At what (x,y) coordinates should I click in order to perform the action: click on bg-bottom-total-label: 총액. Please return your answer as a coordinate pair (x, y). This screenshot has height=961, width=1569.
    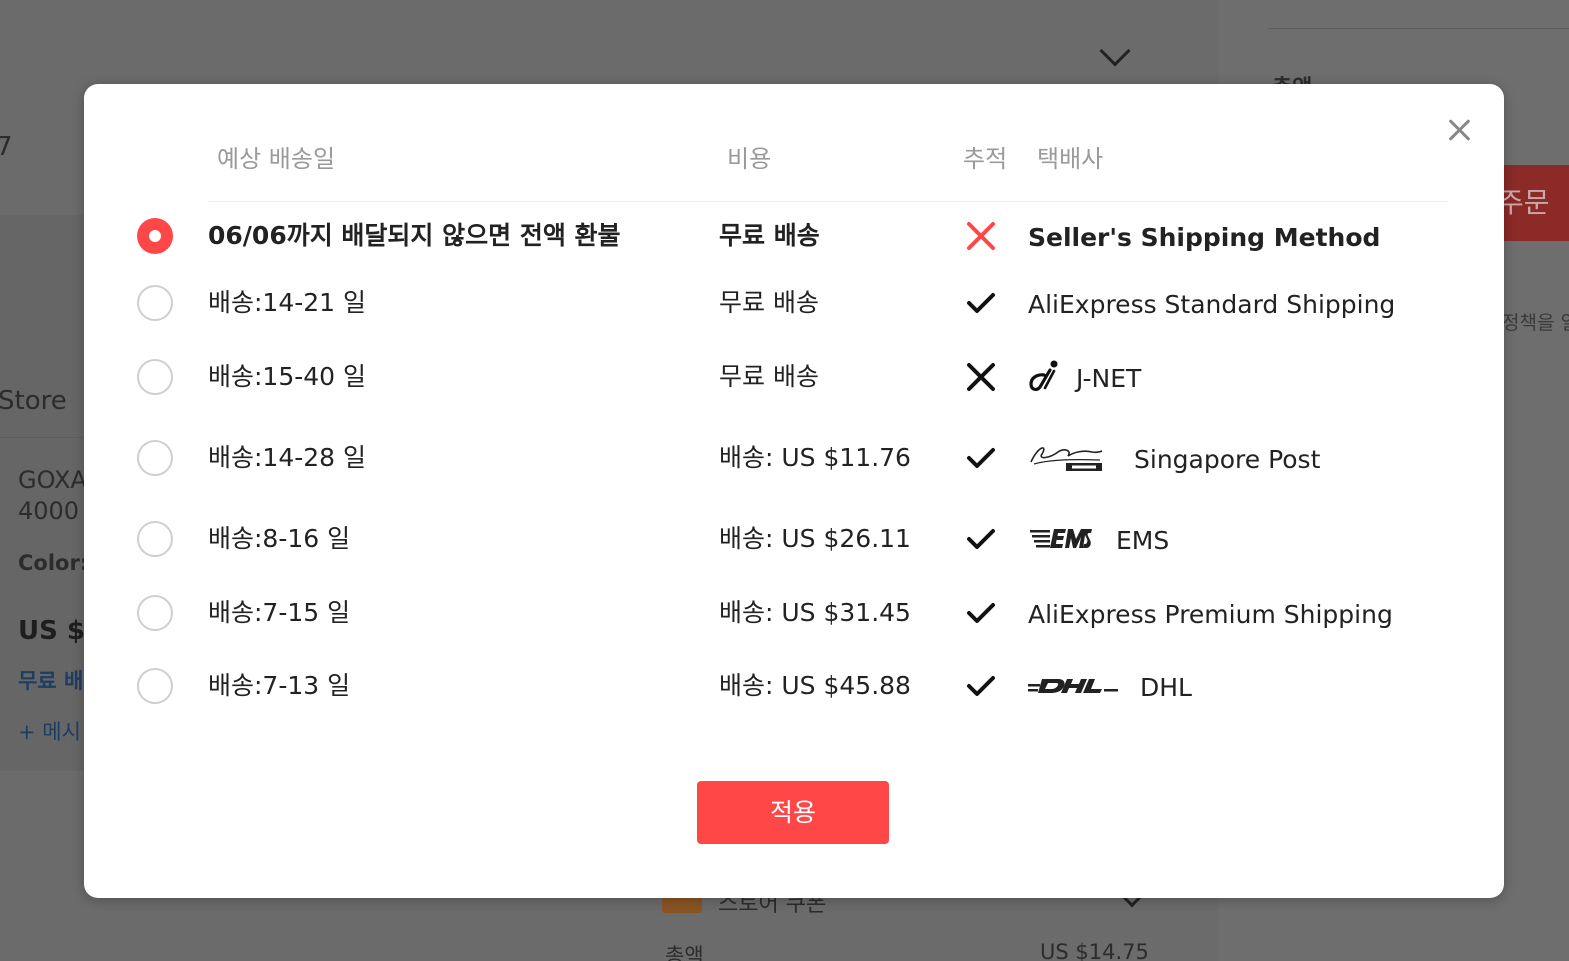
    Looking at the image, I should click on (684, 952).